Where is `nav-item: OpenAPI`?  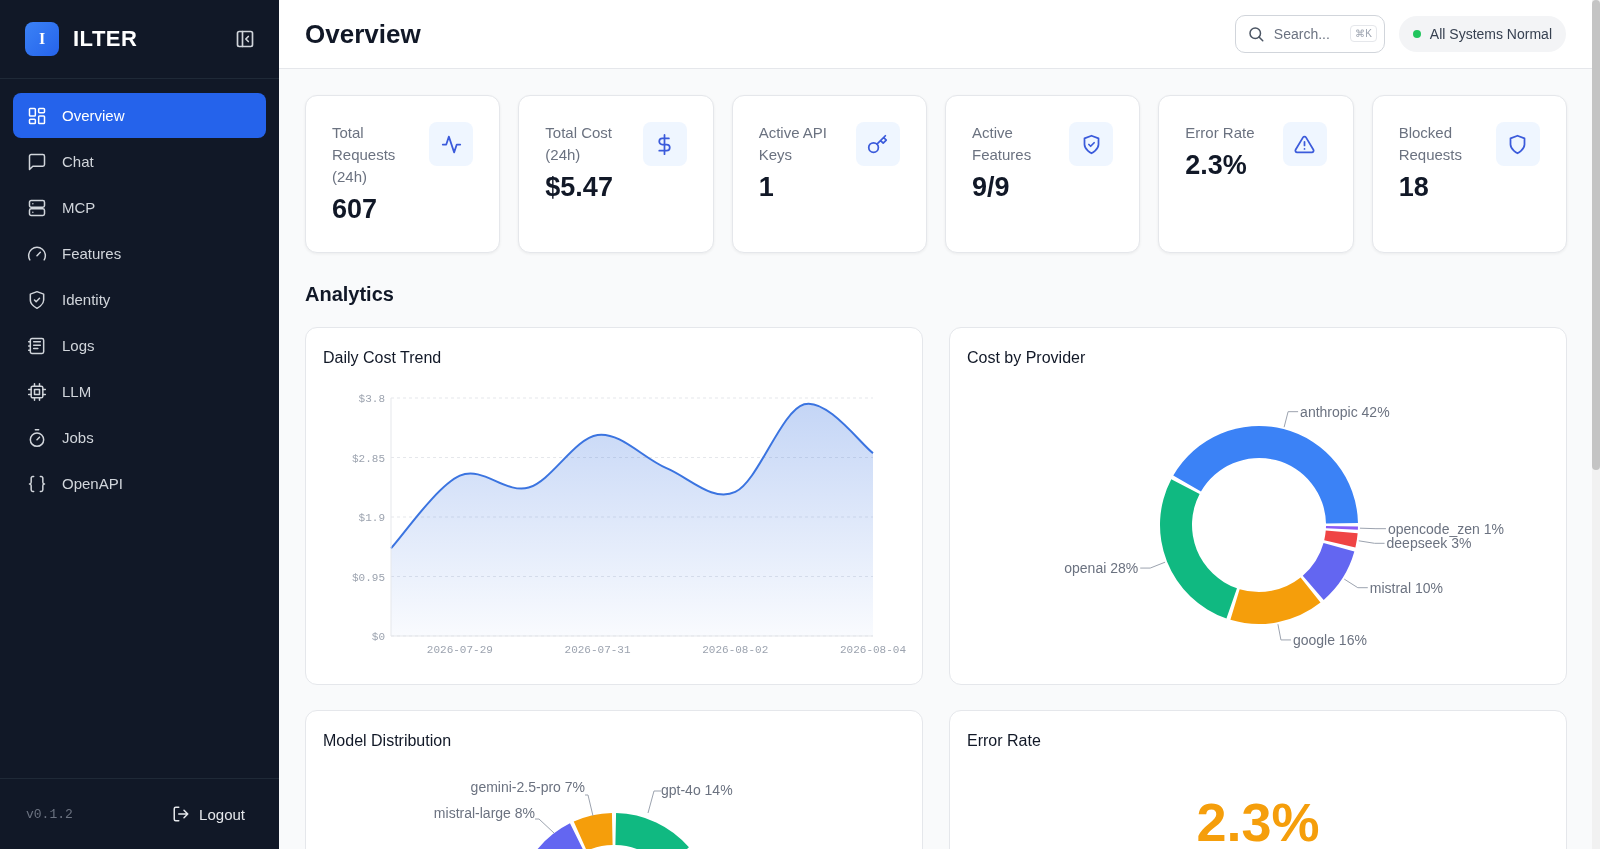
nav-item: OpenAPI is located at coordinates (139, 483).